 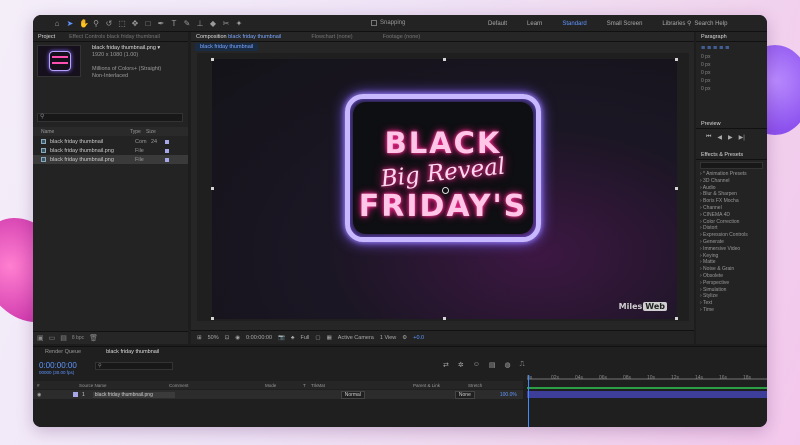 I want to click on fast-preview-icon: ⚙, so click(x=404, y=338).